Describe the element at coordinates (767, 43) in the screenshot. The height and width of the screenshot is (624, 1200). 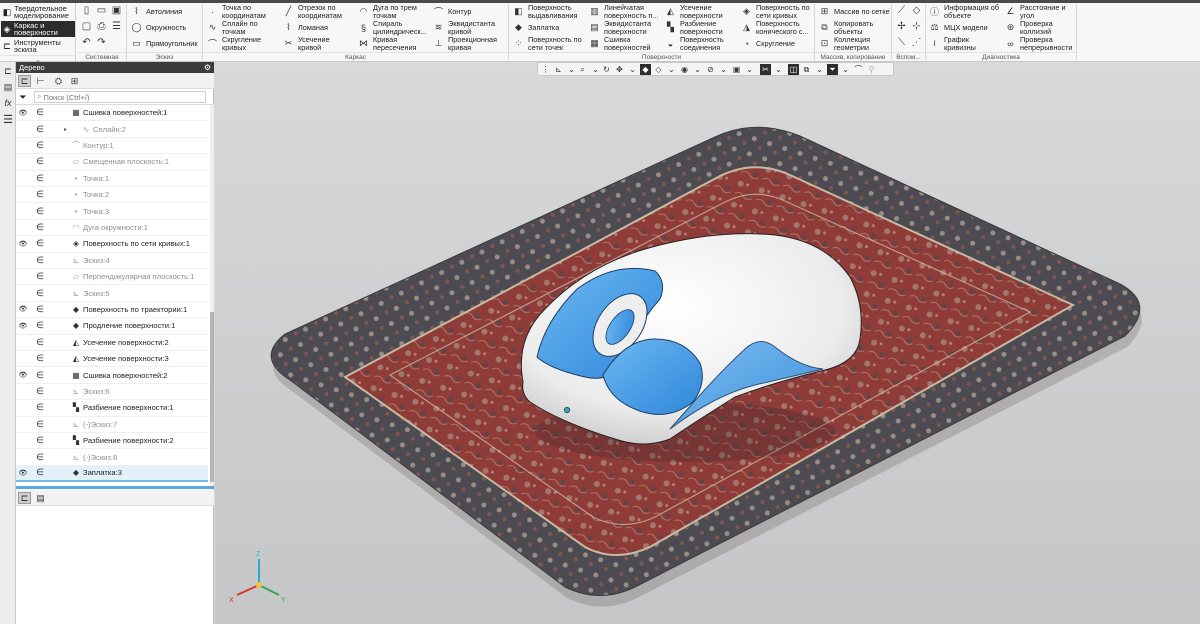
I see `fillet-surface-button: ◔ Скругление` at that location.